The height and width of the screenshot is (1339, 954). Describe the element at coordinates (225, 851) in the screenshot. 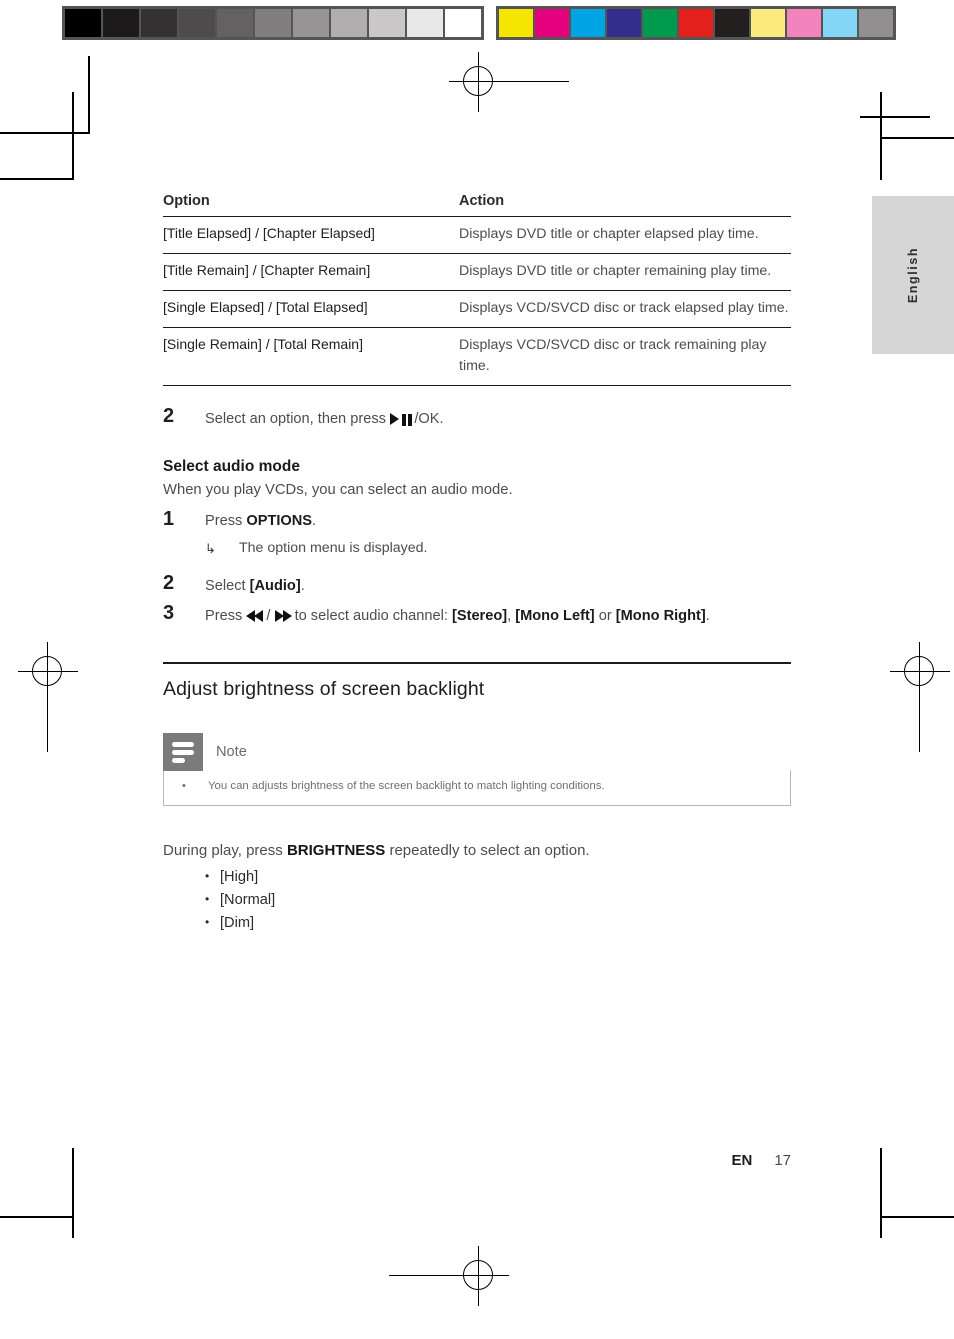

I see `instruction-before: During play, press` at that location.